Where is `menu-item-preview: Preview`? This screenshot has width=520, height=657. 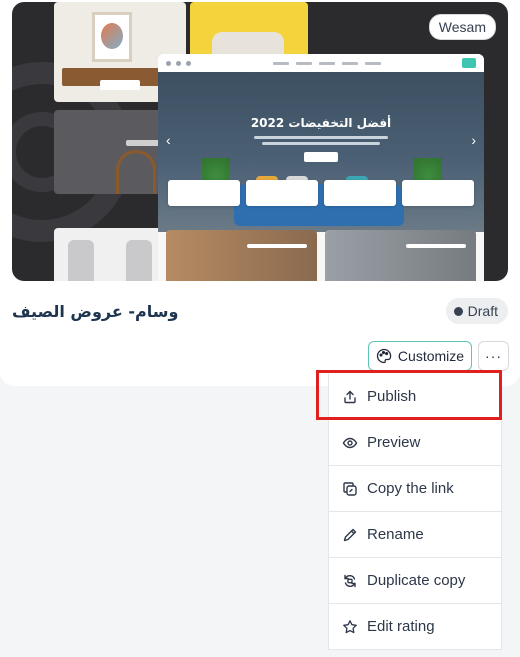 menu-item-preview: Preview is located at coordinates (415, 443).